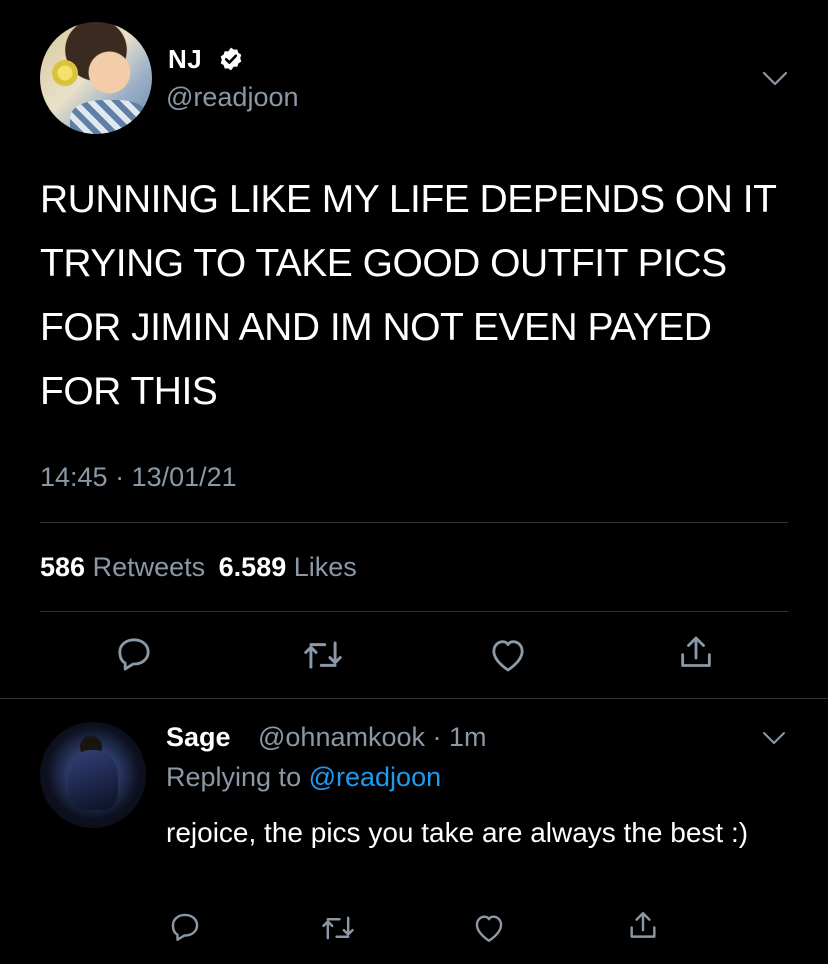  I want to click on author-name: NJ, so click(185, 59).